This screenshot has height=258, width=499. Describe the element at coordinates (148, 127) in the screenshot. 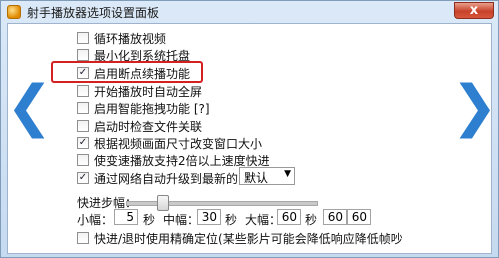

I see `option-label: 启动时检查文件关联` at that location.